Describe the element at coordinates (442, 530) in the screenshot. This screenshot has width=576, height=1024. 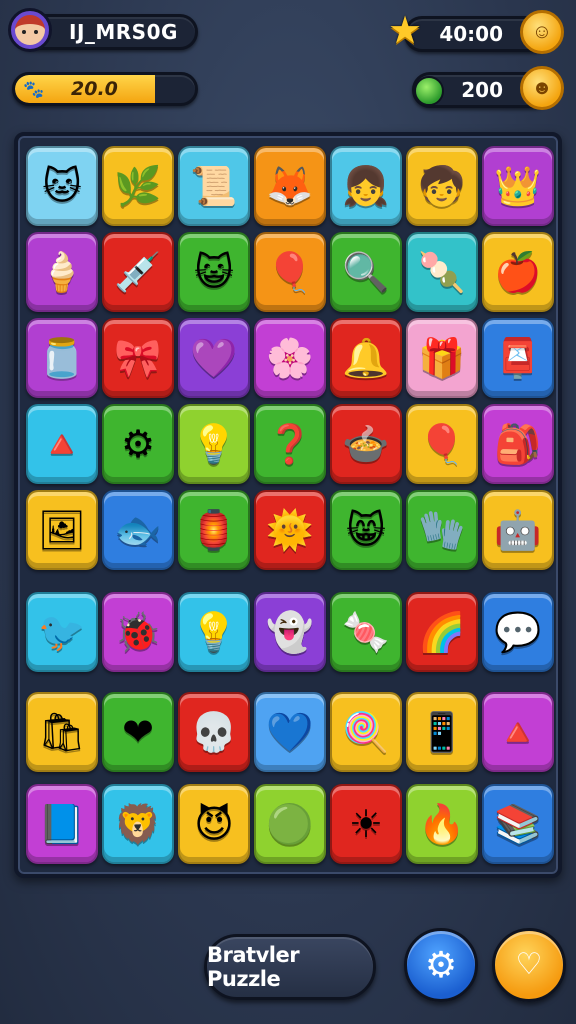
I see `tile-mitten: 🧤` at that location.